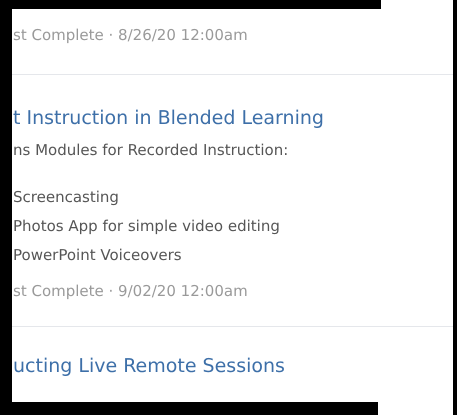 The image size is (457, 415). I want to click on course-title-link: t Instruction in Blended Learning, so click(231, 118).